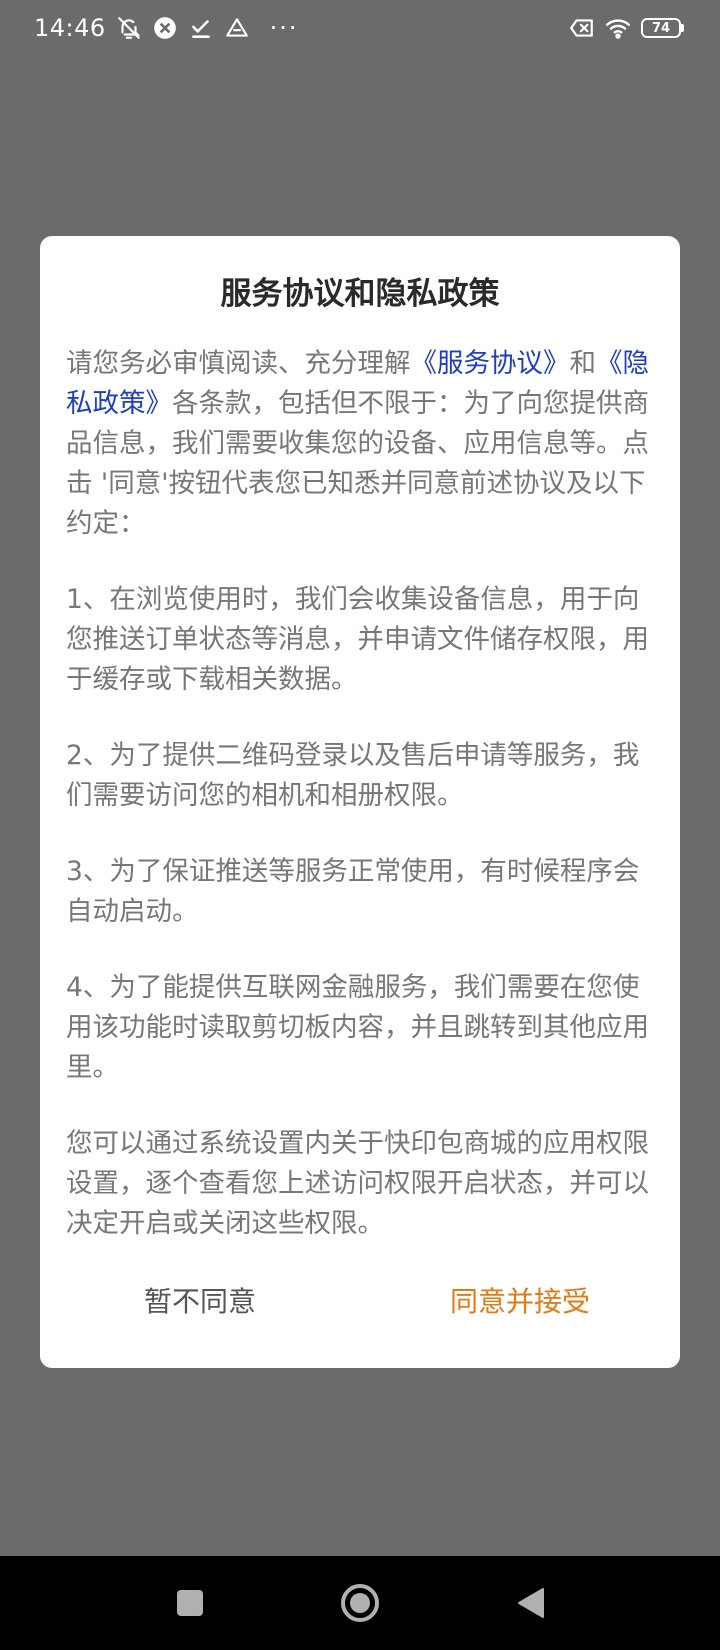 The height and width of the screenshot is (1650, 720). I want to click on square-icon, so click(190, 1603).